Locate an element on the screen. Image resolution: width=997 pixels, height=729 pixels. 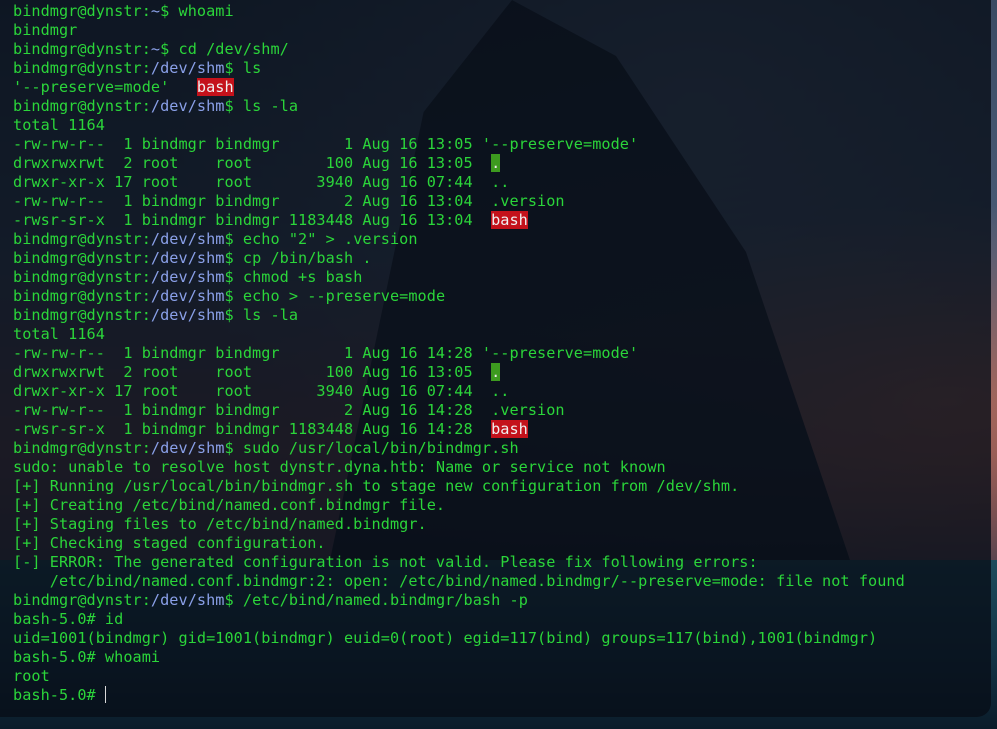
output-line: [+] Checking staged configuration. is located at coordinates (502, 543).